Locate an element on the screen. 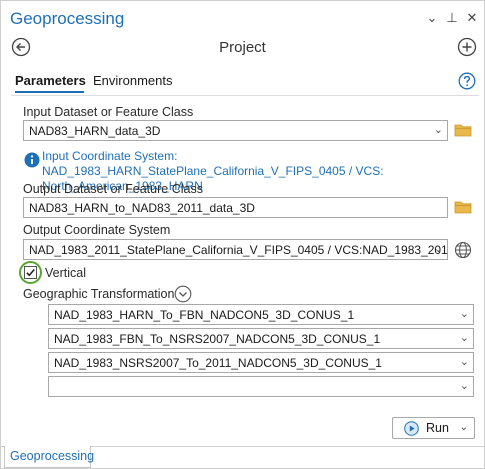  nav-row: Project is located at coordinates (242, 49).